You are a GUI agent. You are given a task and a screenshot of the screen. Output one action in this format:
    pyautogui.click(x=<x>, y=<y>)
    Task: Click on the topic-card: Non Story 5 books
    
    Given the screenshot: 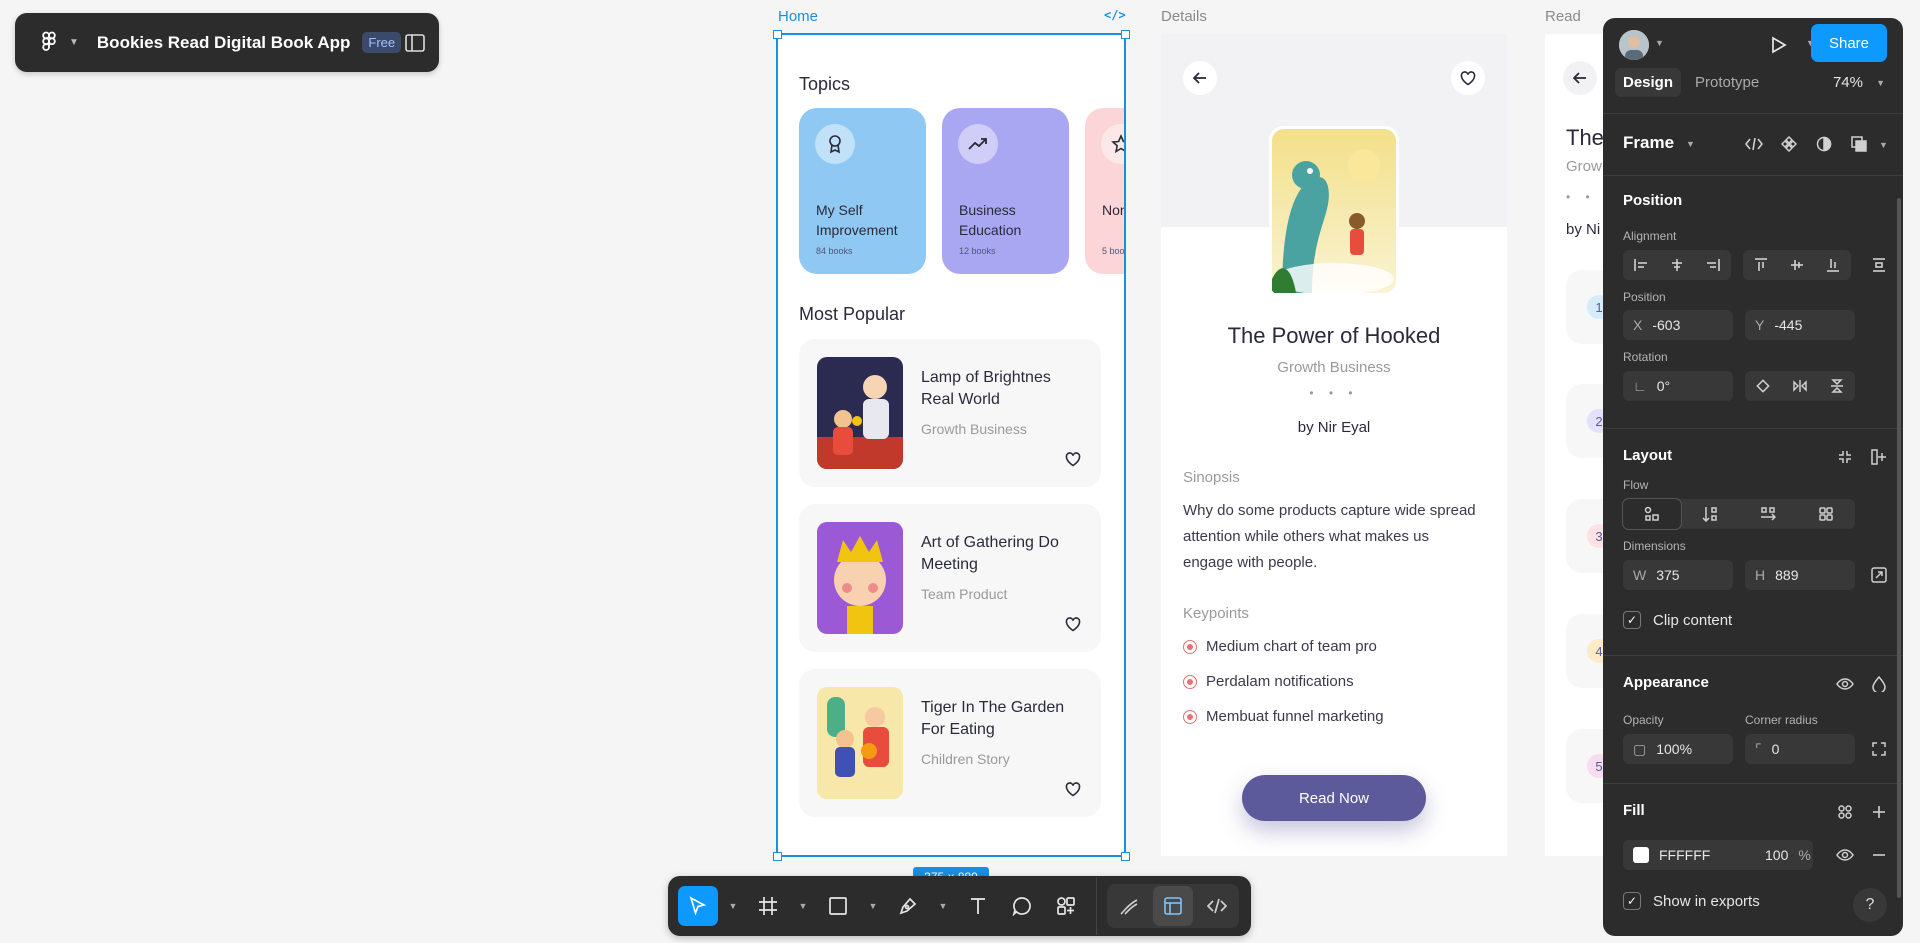 What is the action you would take?
    pyautogui.click(x=1105, y=191)
    